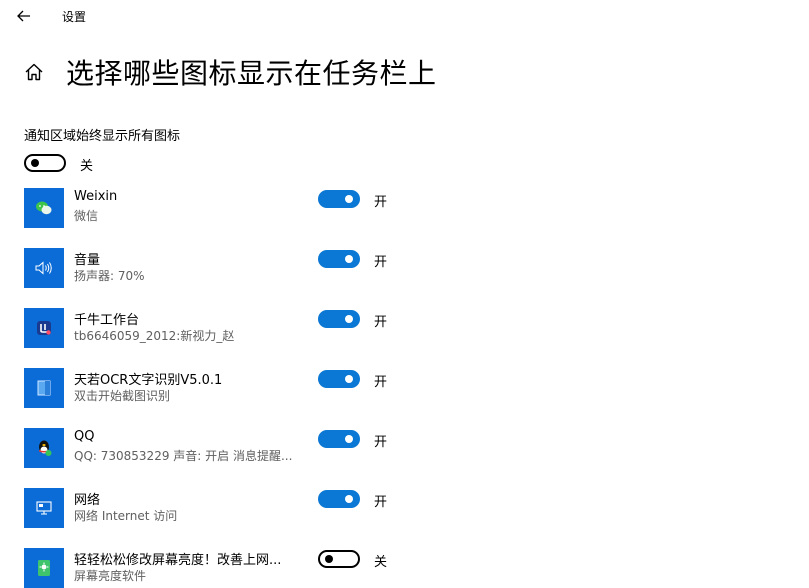 The image size is (809, 588). What do you see at coordinates (339, 259) in the screenshot?
I see `app-toggle-volume` at bounding box center [339, 259].